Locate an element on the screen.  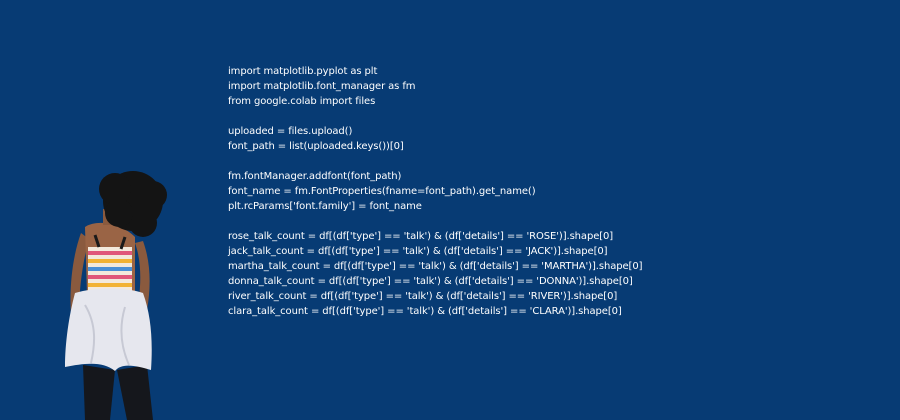
code-line: font_path = list(uploaded.keys())[0] is located at coordinates (316, 146).